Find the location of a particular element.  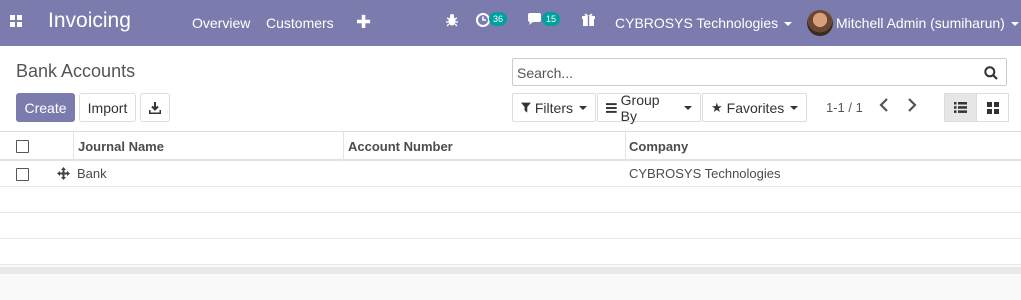

filters-button: Filters is located at coordinates (554, 107).